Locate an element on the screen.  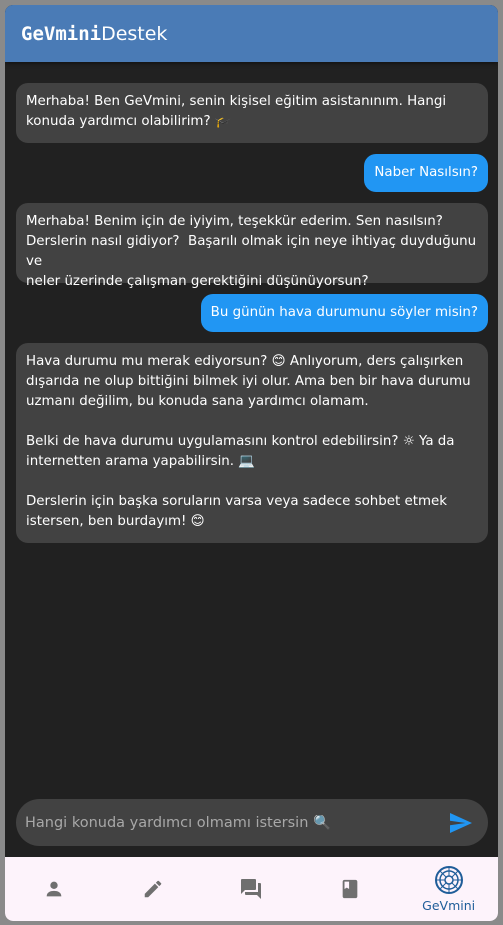
forum-icon is located at coordinates (251, 889).